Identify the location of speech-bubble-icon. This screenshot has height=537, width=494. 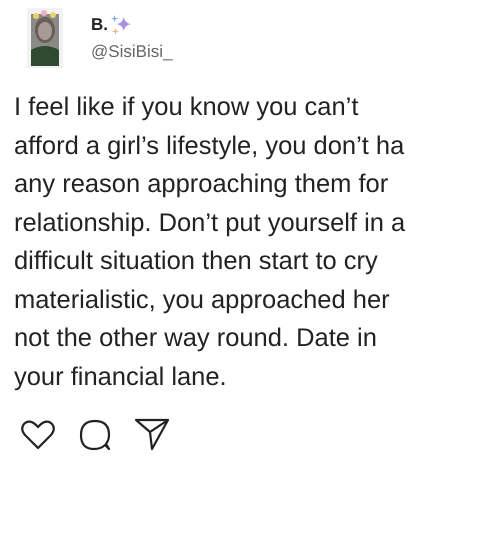
(95, 435).